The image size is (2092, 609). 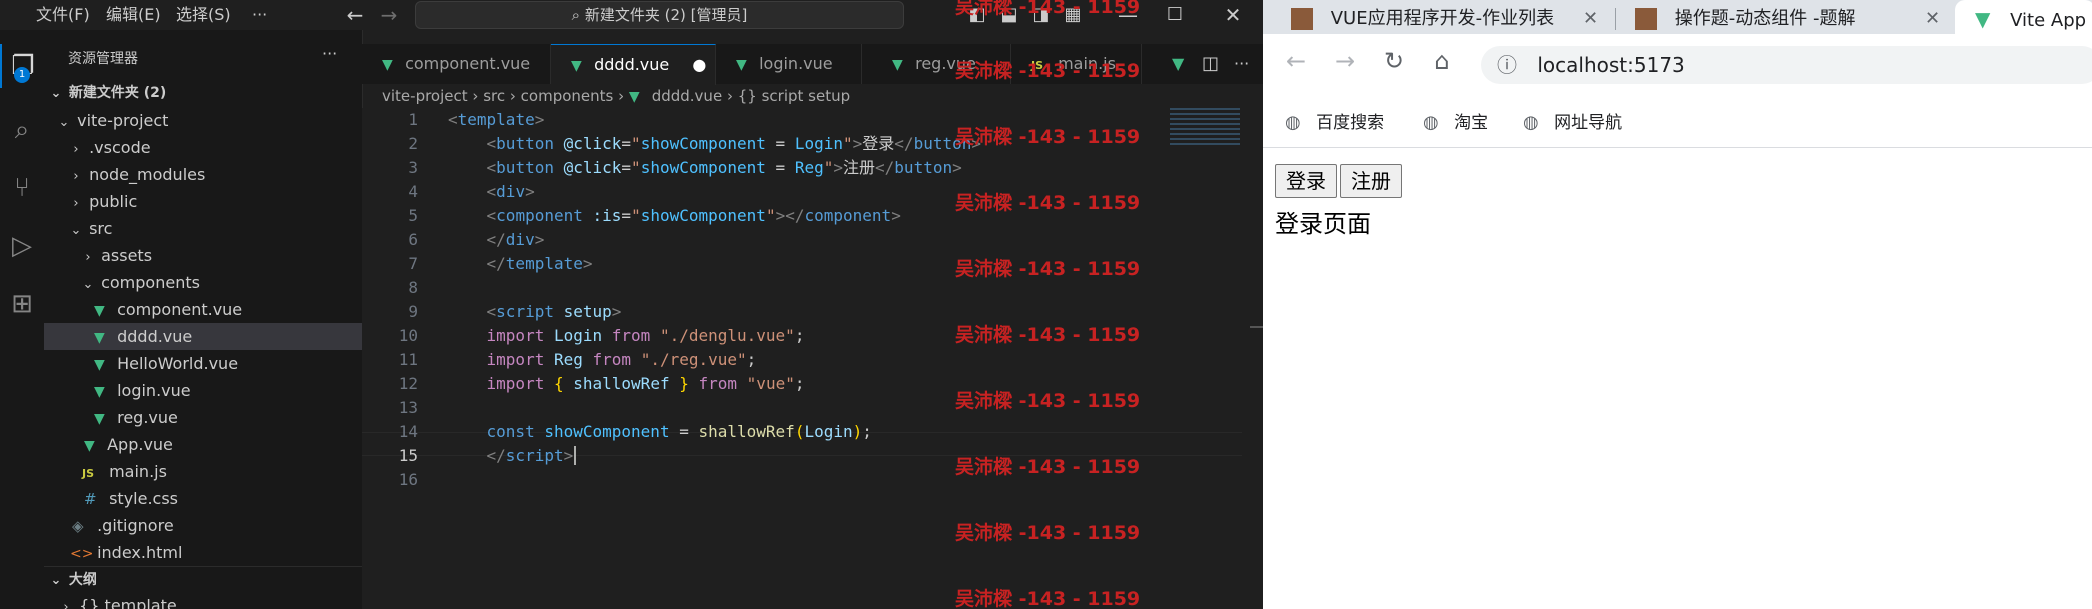 I want to click on tree-folder-node-modules: › node_modules, so click(x=203, y=174).